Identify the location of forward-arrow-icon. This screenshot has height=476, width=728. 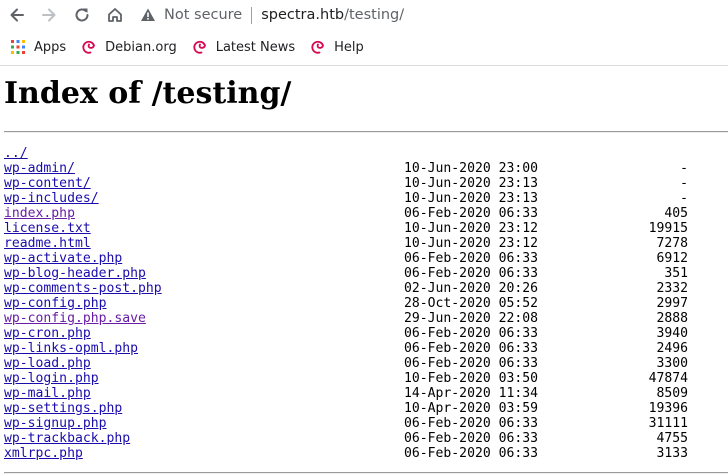
(49, 15).